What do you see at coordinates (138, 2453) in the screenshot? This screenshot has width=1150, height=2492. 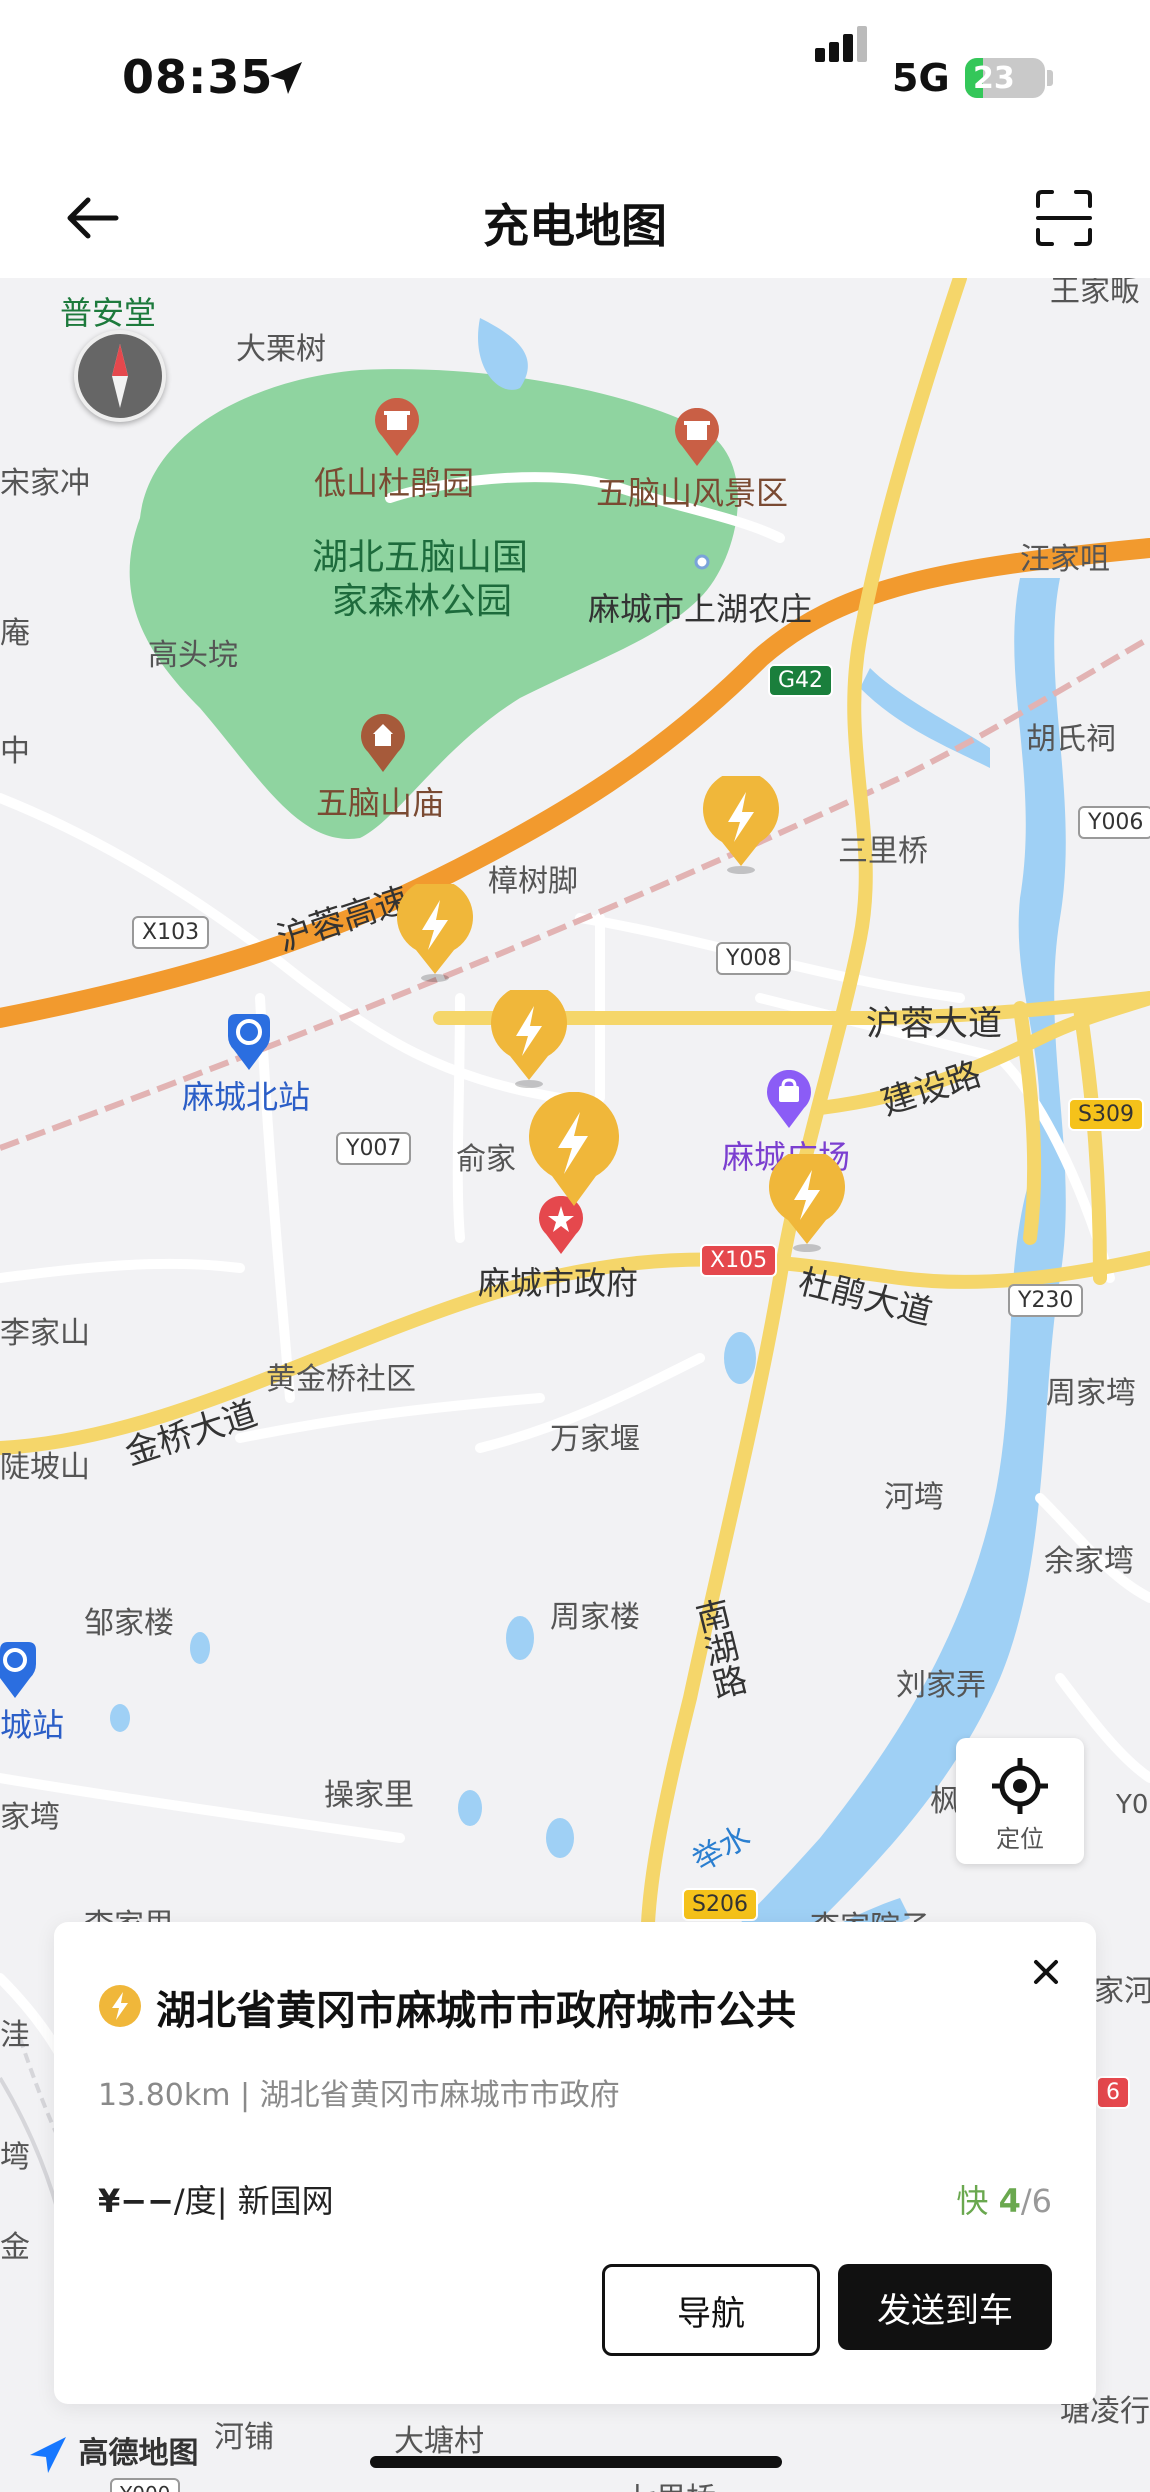 I see `provider-label: 高德地图` at bounding box center [138, 2453].